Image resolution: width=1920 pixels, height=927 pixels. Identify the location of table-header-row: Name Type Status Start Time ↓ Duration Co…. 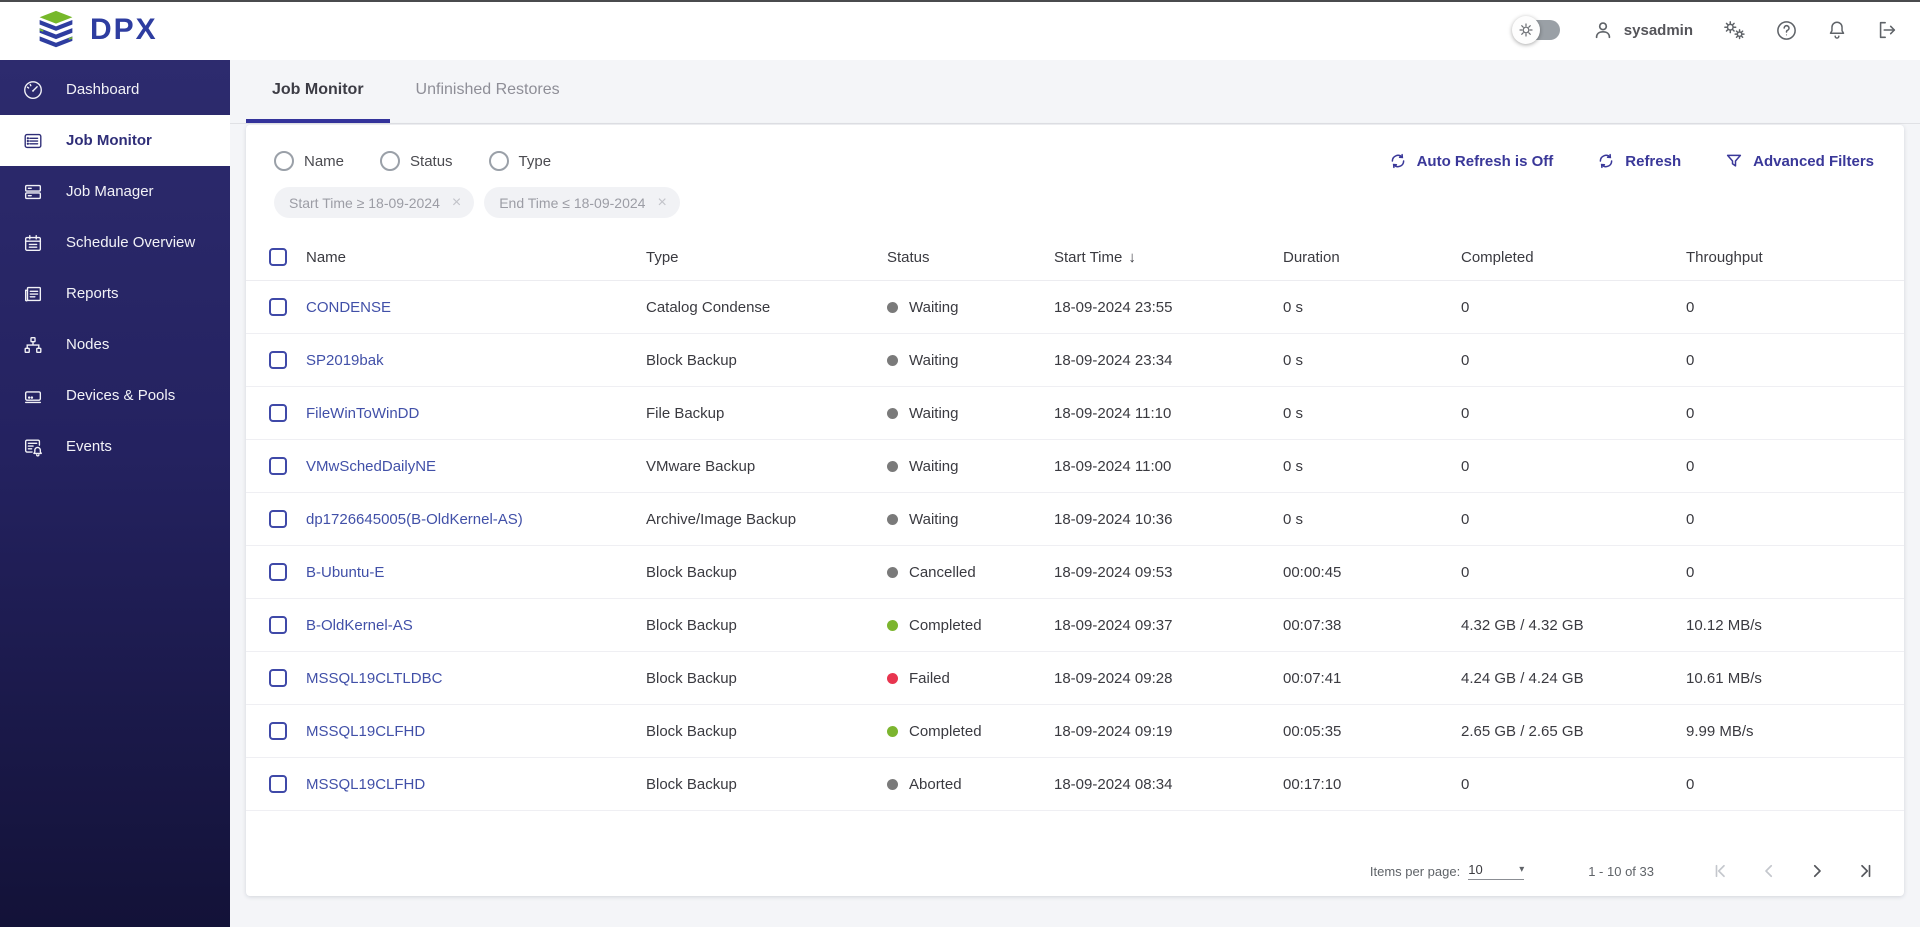
(1075, 257).